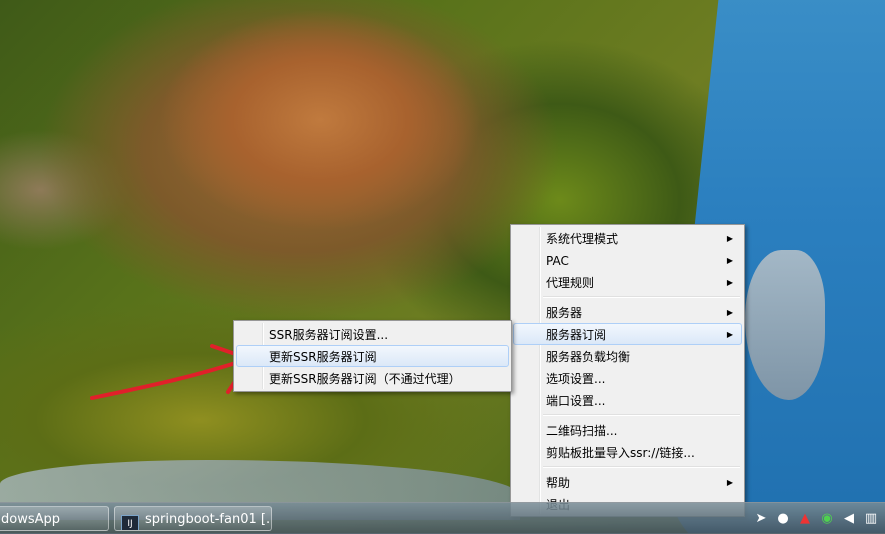  What do you see at coordinates (365, 379) in the screenshot?
I see `submenu-item-label: 更新SSR服务器订阅（不通过代理）` at bounding box center [365, 379].